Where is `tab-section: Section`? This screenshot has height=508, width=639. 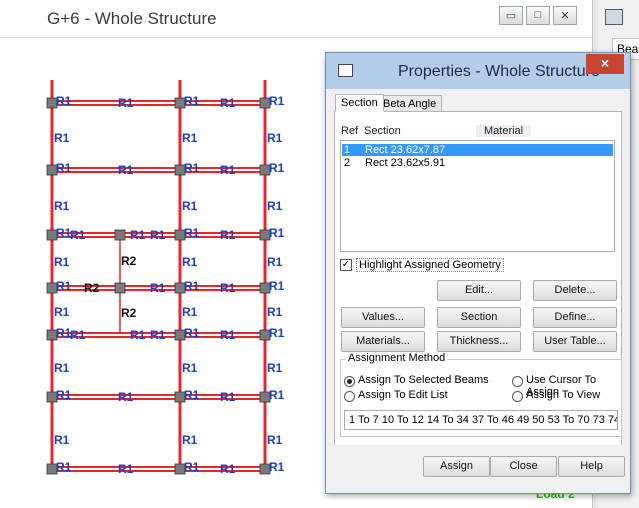 tab-section: Section is located at coordinates (359, 103).